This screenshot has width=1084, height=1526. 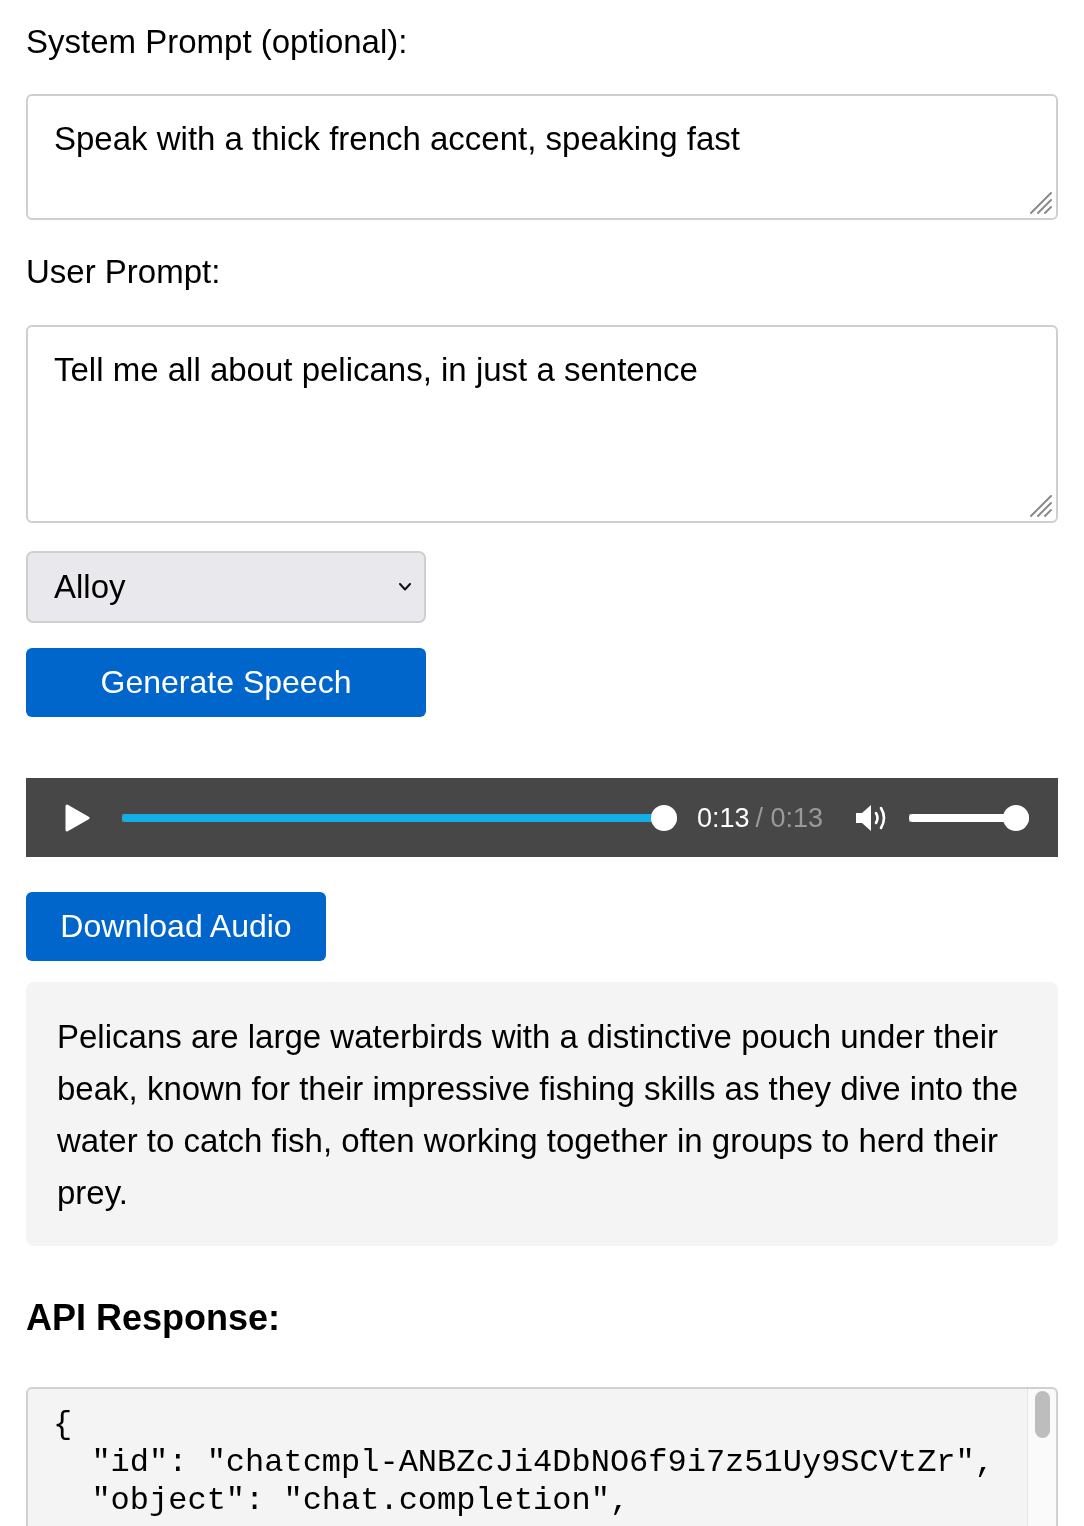 I want to click on user-prompt-label: User Prompt:, so click(x=123, y=272).